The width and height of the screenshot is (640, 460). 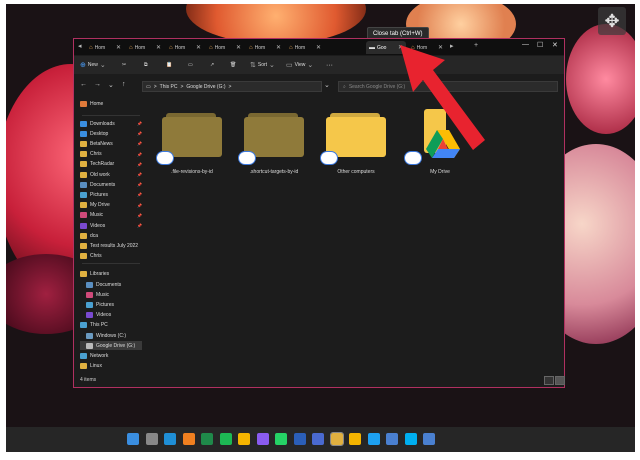 I want to click on tab-4: ⌂ Hom ✕, so click(x=225, y=47).